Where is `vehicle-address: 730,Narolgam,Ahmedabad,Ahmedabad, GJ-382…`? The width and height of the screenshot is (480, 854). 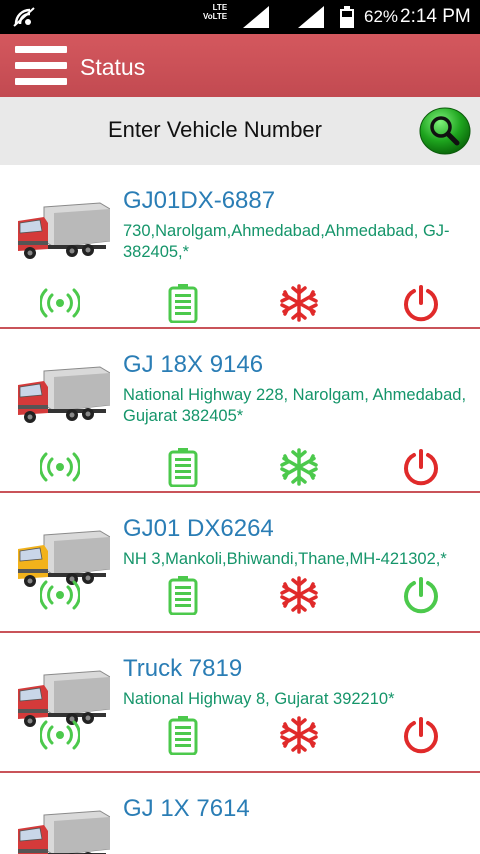 vehicle-address: 730,Narolgam,Ahmedabad,Ahmedabad, GJ-382… is located at coordinates (286, 241).